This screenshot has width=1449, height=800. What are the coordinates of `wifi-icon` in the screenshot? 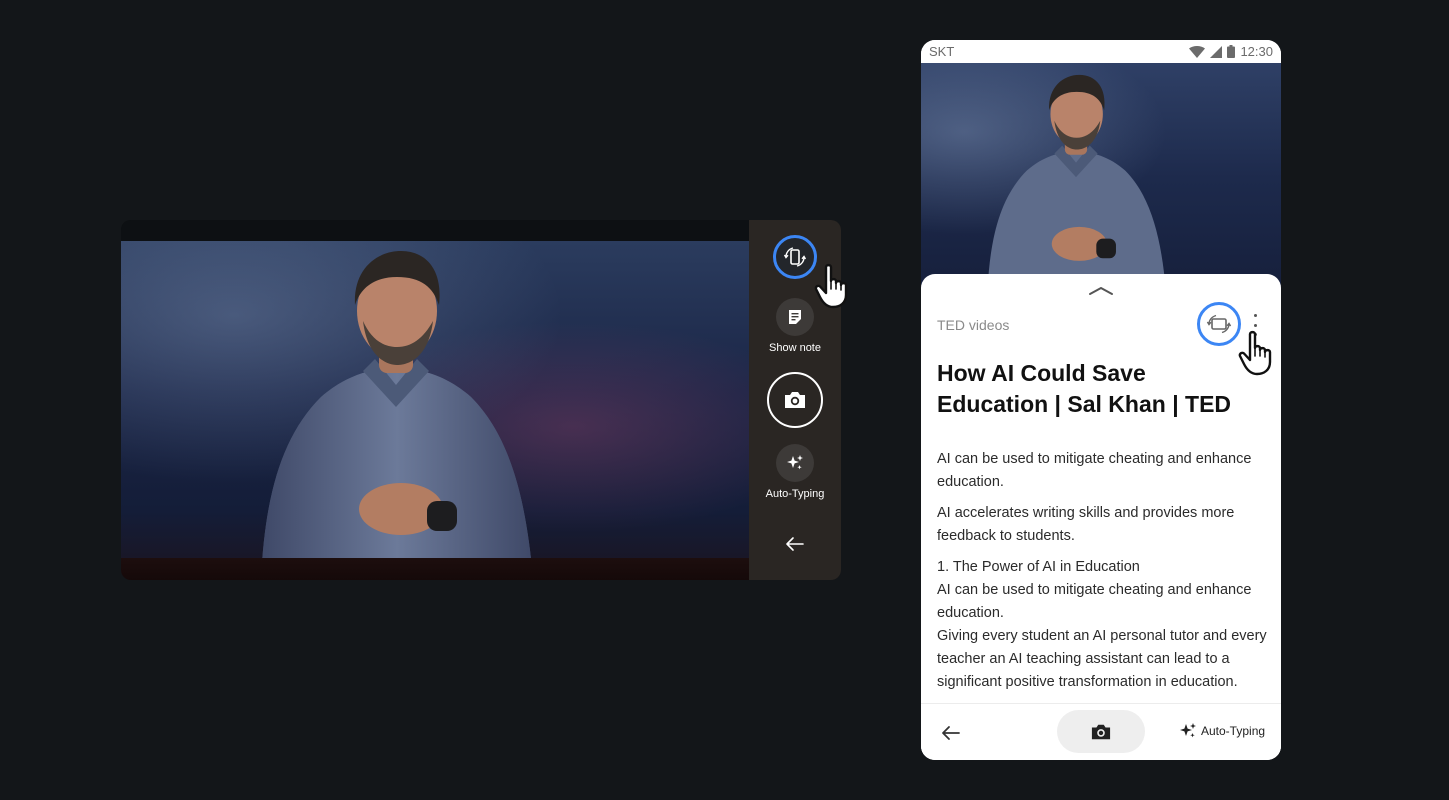 It's located at (1197, 51).